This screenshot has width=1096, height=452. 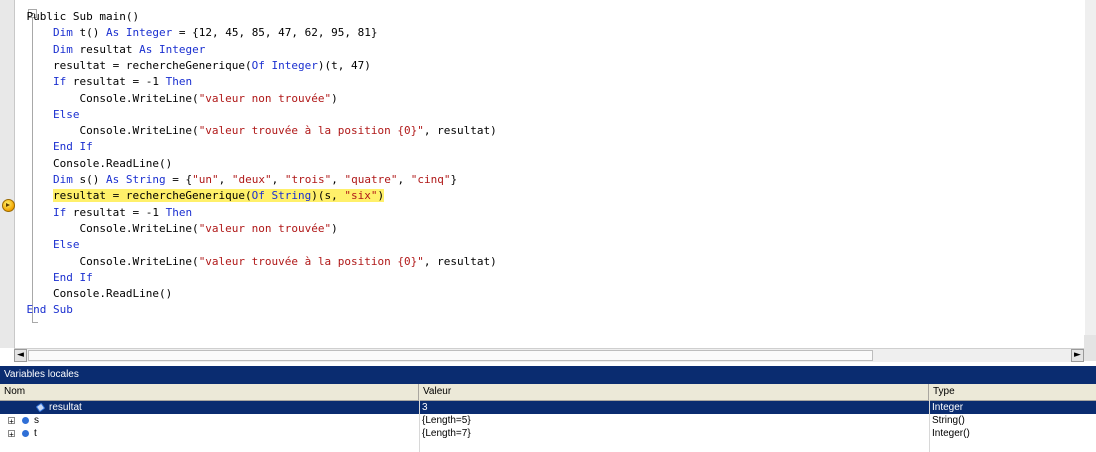 What do you see at coordinates (548, 433) in the screenshot?
I see `locals-row-t: + t {Length=7} Integer()` at bounding box center [548, 433].